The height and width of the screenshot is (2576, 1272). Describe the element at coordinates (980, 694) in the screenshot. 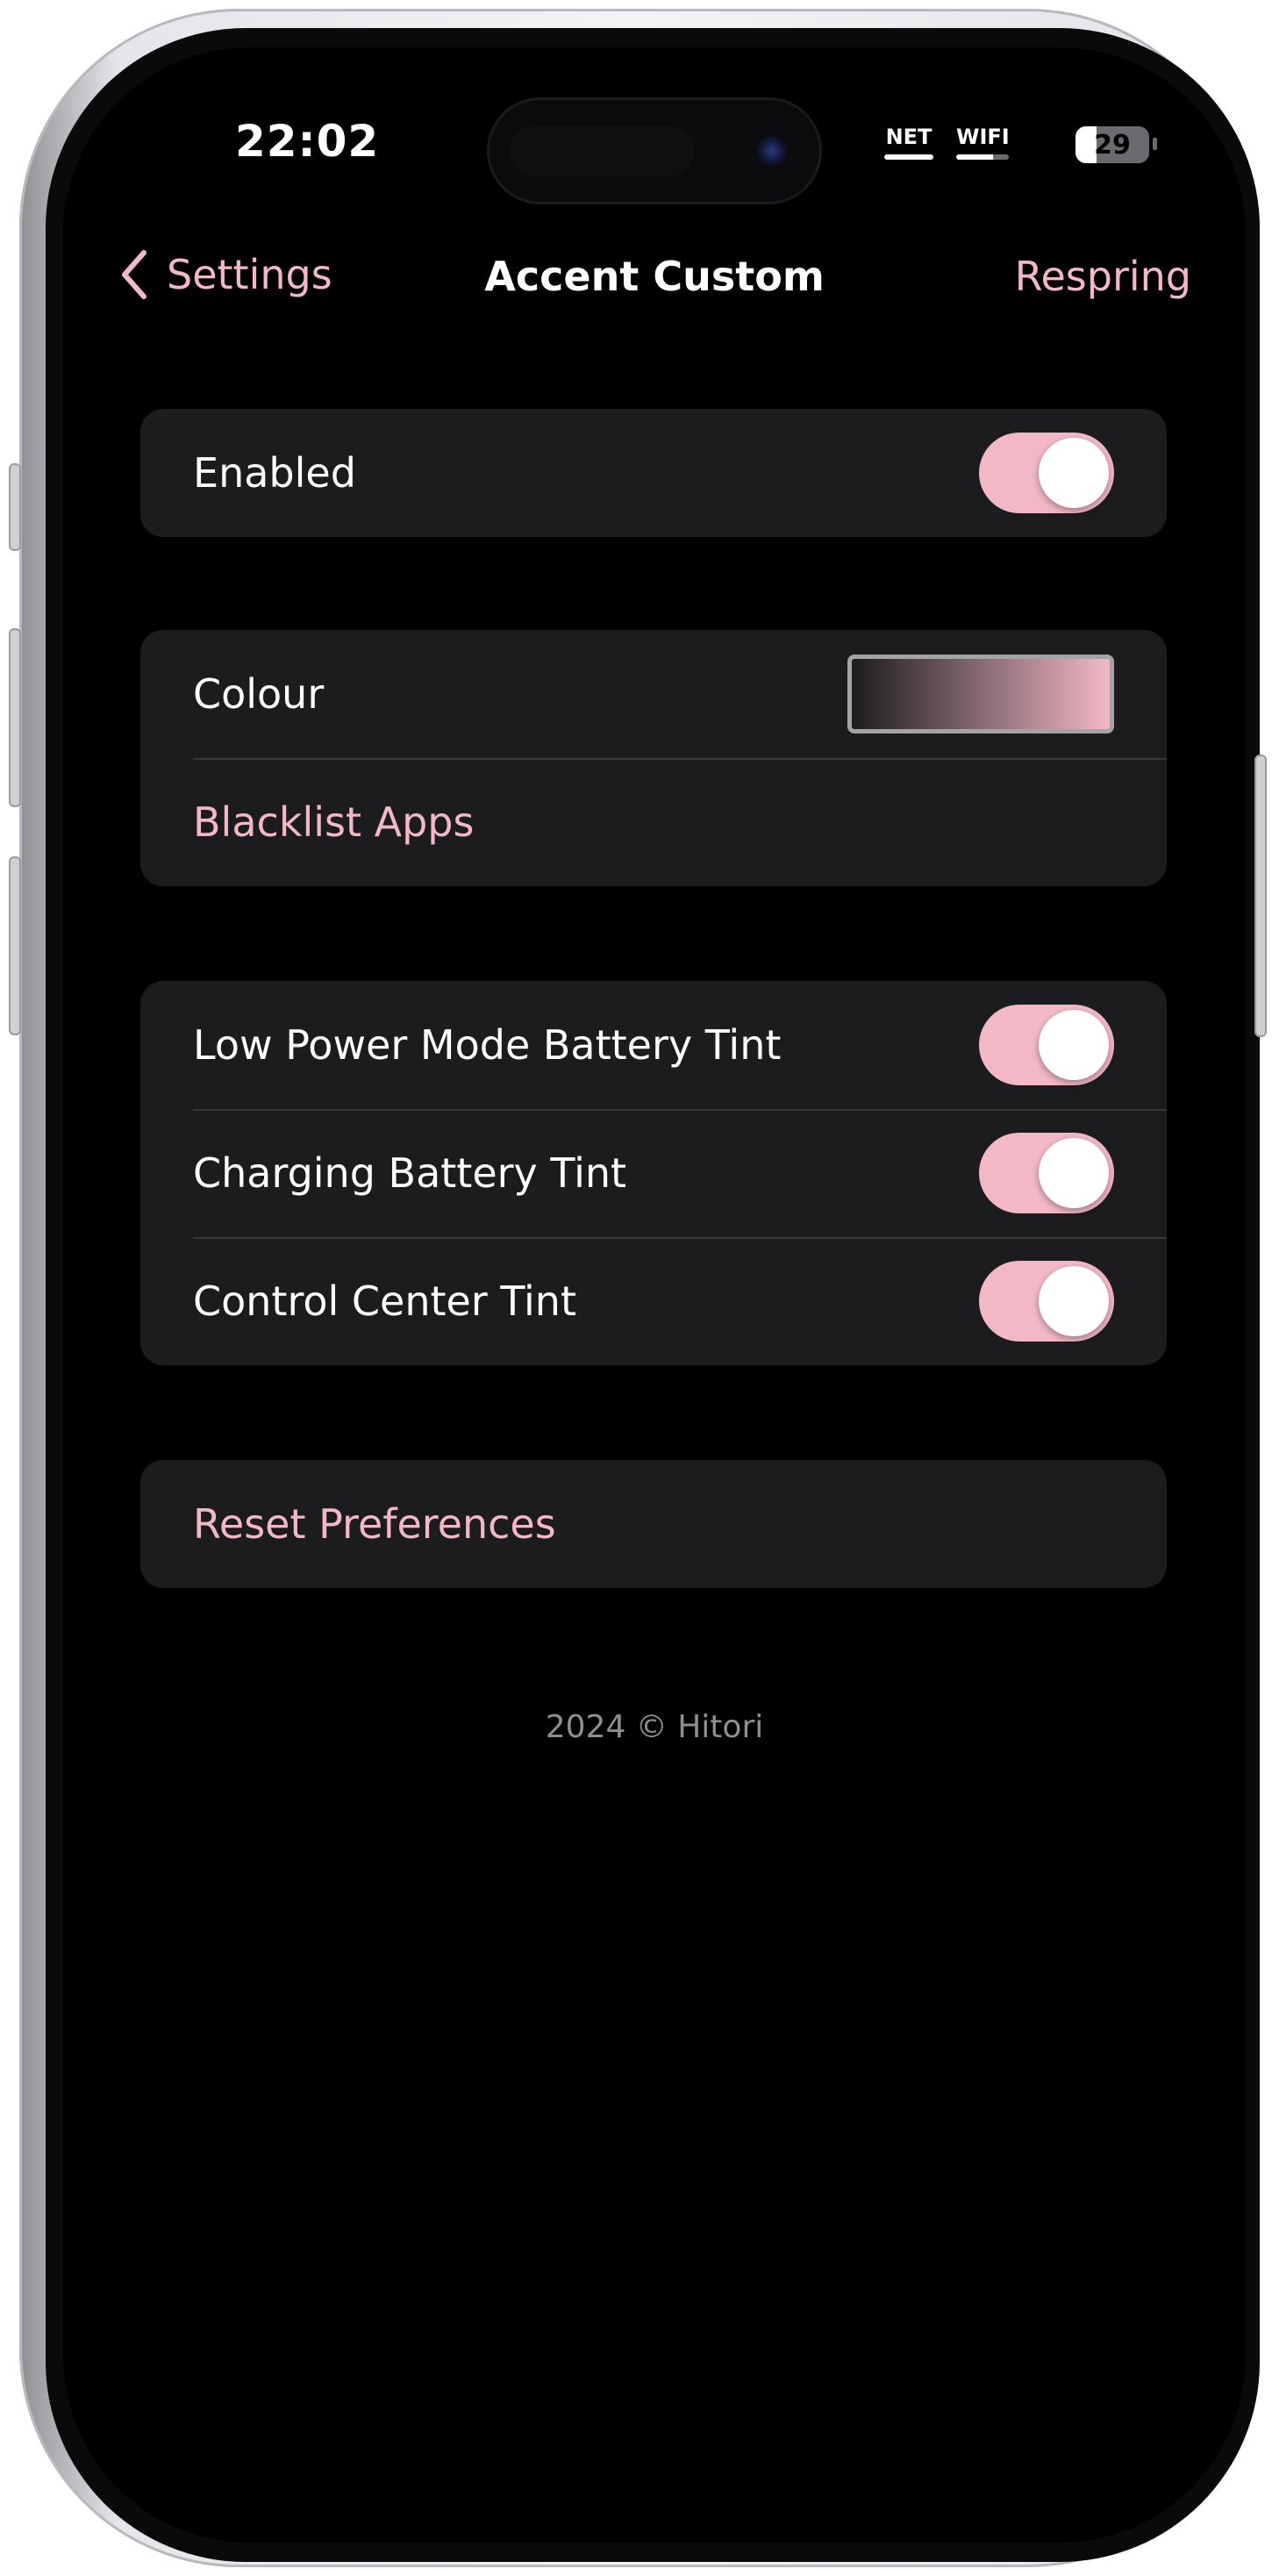

I see `colour-swatch` at that location.